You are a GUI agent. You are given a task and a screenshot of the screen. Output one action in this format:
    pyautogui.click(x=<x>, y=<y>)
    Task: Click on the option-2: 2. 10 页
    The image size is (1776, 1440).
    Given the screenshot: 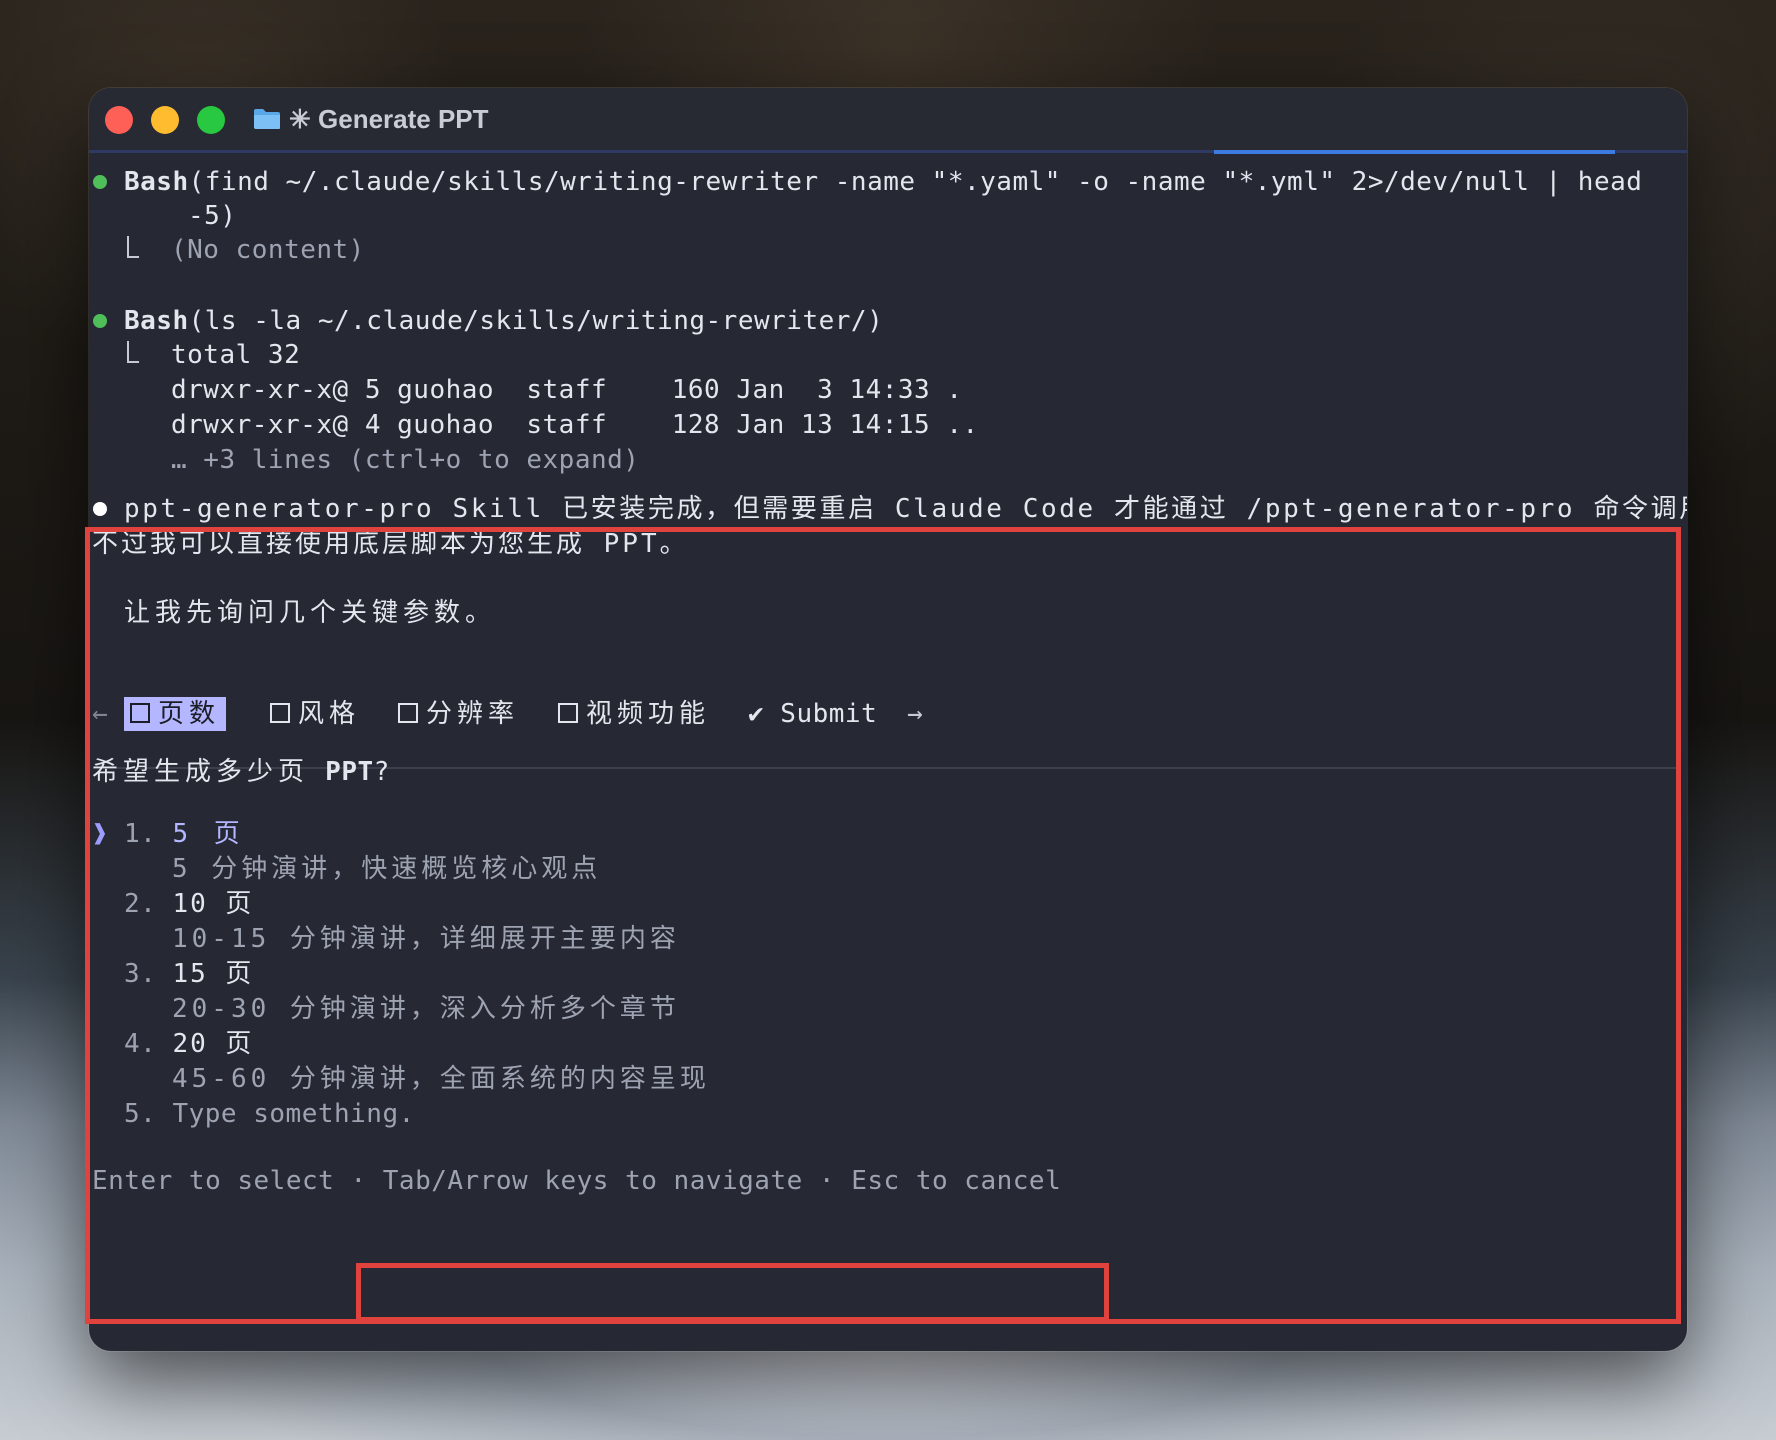 What is the action you would take?
    pyautogui.click(x=188, y=904)
    